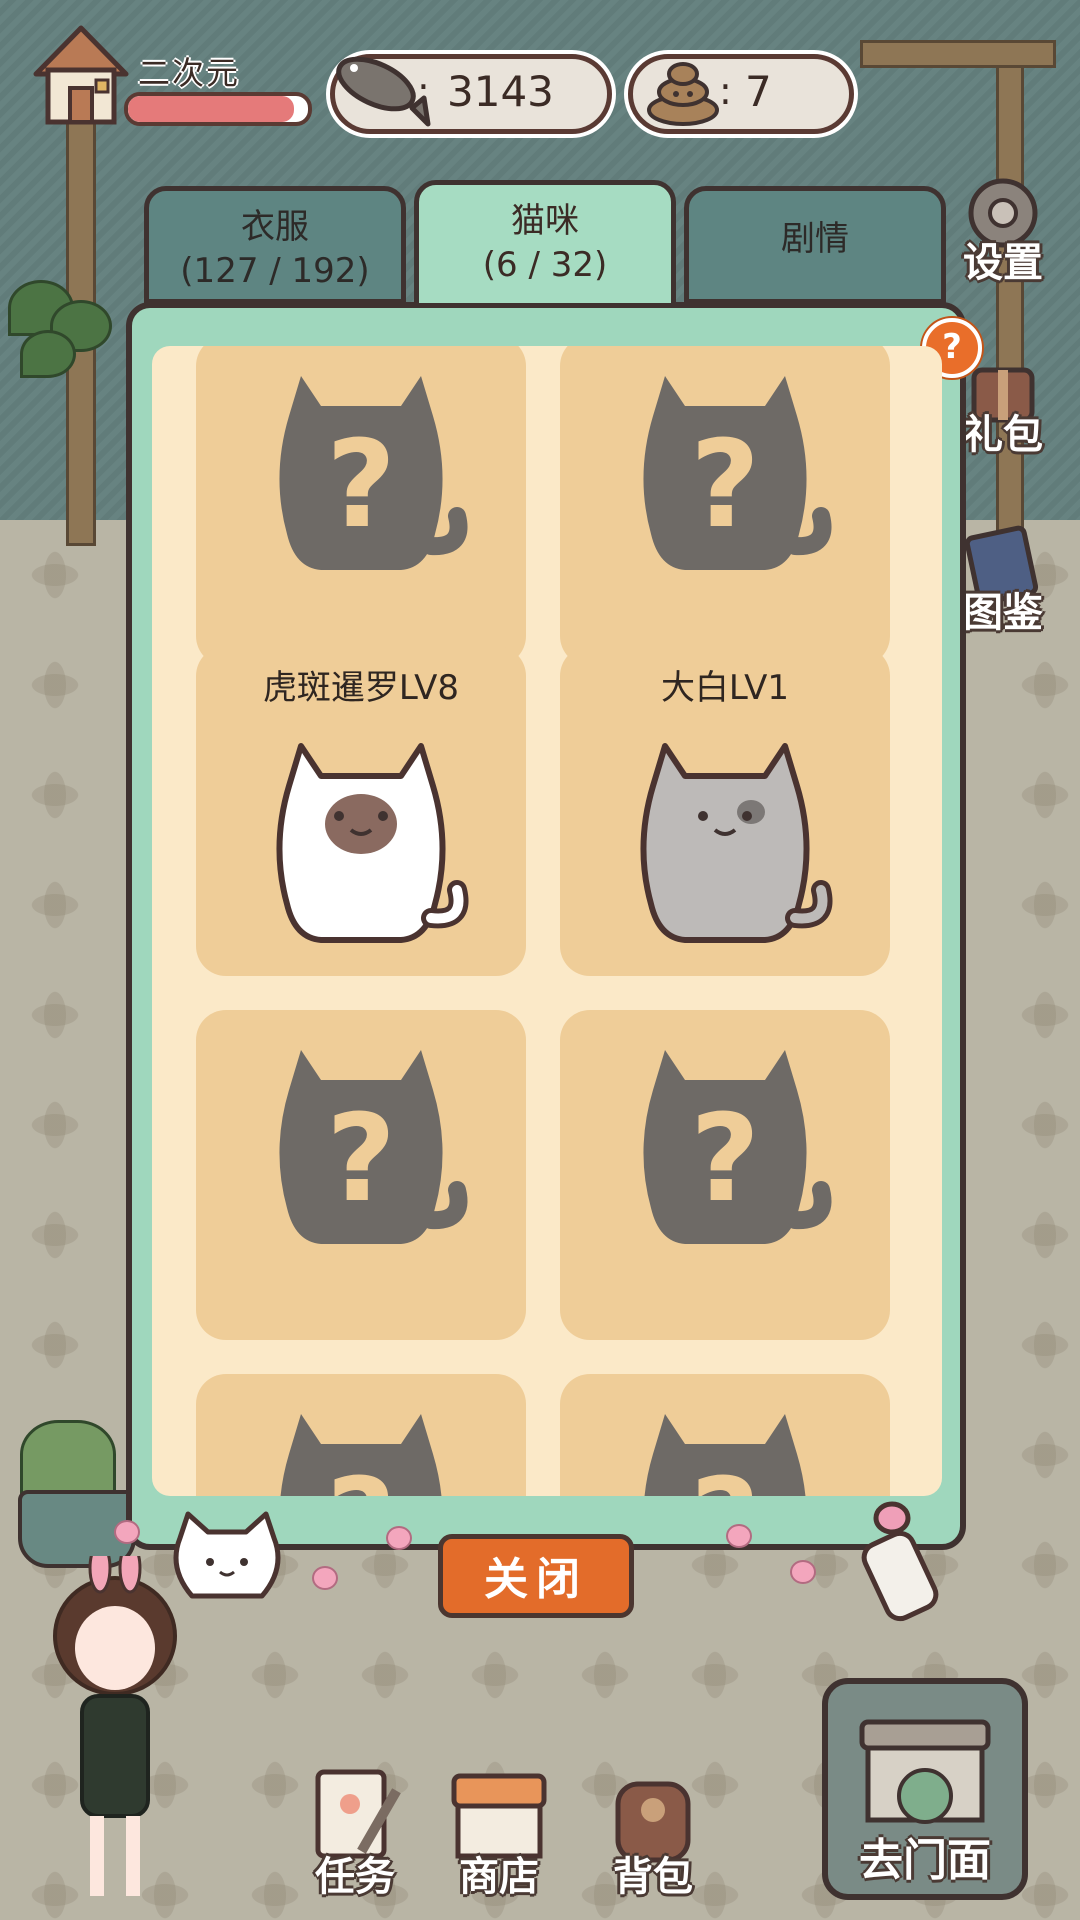 The height and width of the screenshot is (1920, 1080). Describe the element at coordinates (275, 271) in the screenshot. I see `tab-clothes-count: (127 / 192)` at that location.